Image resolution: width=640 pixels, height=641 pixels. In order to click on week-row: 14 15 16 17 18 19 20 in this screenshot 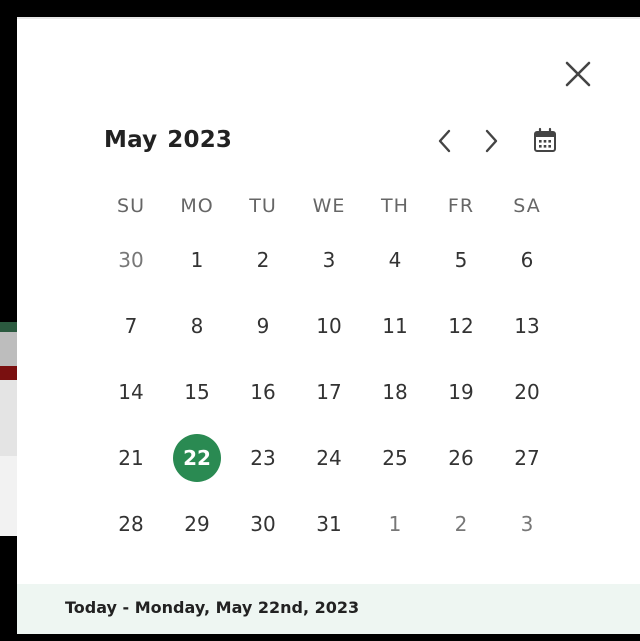, I will do `click(329, 392)`.